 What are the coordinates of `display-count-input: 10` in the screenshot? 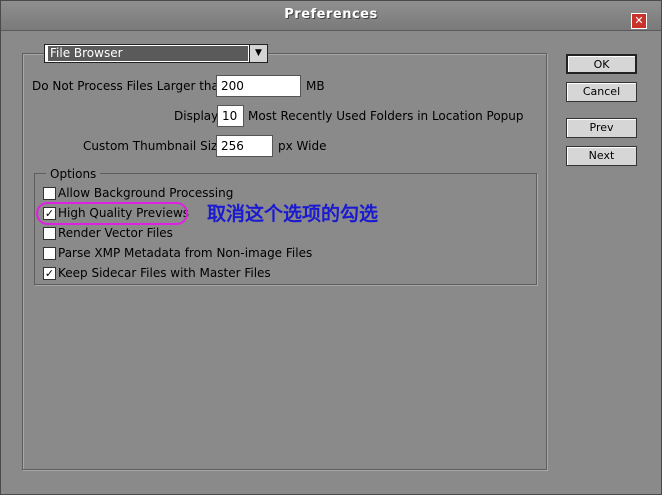 It's located at (230, 116).